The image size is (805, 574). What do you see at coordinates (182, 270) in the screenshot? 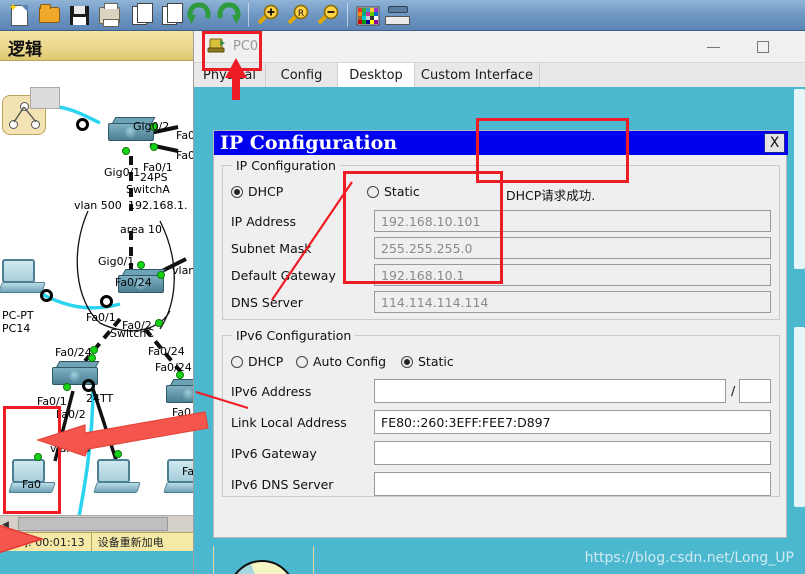
I see `topology-label: vlan` at bounding box center [182, 270].